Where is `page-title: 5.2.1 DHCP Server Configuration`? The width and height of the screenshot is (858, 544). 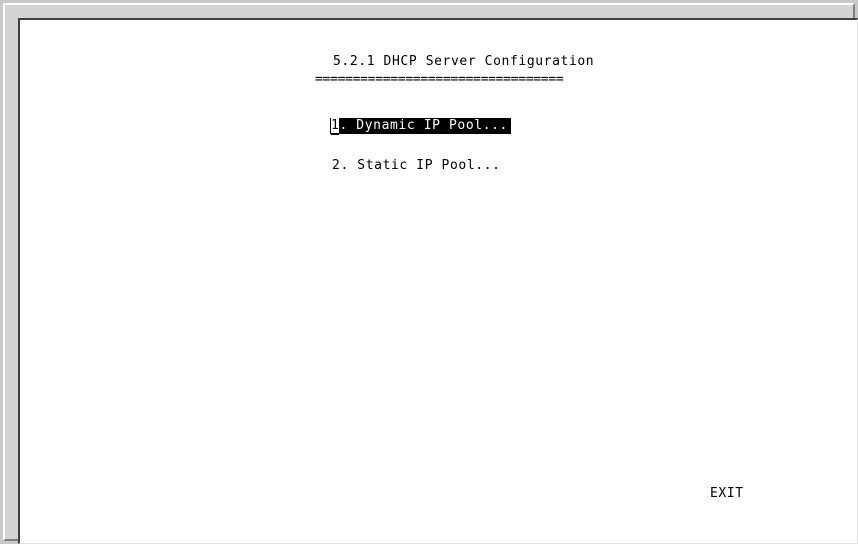 page-title: 5.2.1 DHCP Server Configuration is located at coordinates (464, 61).